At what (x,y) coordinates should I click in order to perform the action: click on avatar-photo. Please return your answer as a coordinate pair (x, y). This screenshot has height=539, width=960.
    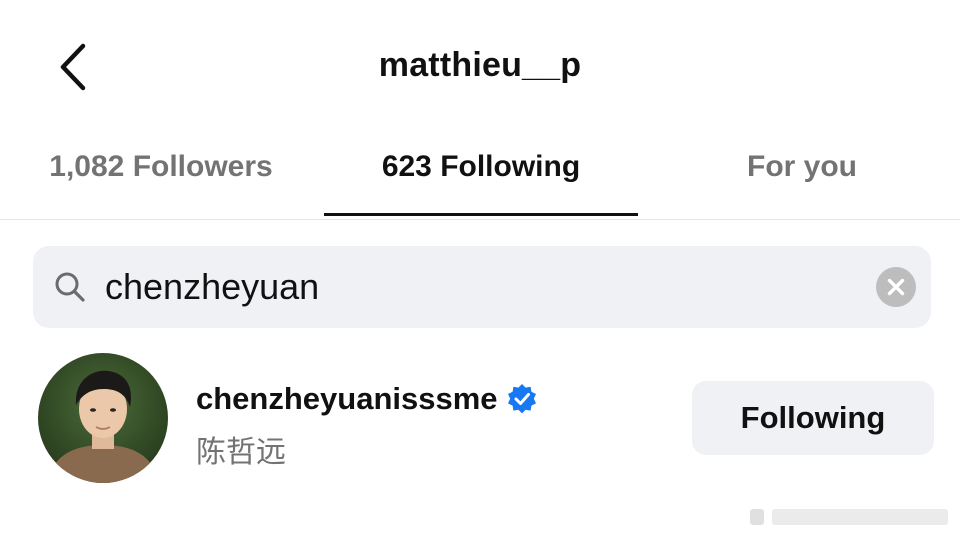
    Looking at the image, I should click on (103, 418).